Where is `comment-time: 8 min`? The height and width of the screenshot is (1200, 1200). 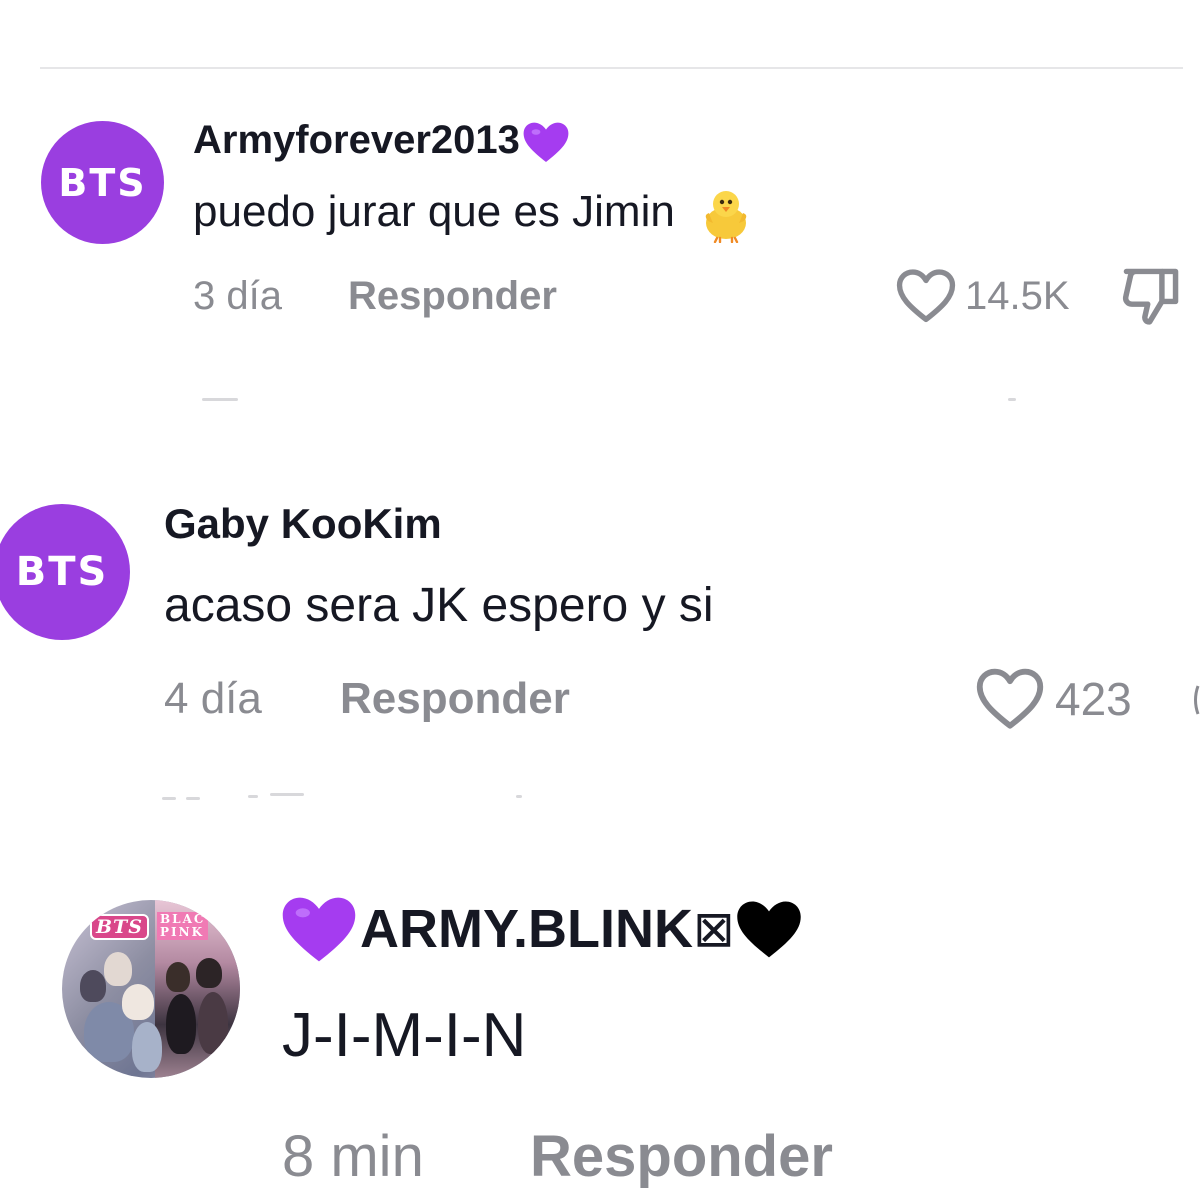
comment-time: 8 min is located at coordinates (353, 1156).